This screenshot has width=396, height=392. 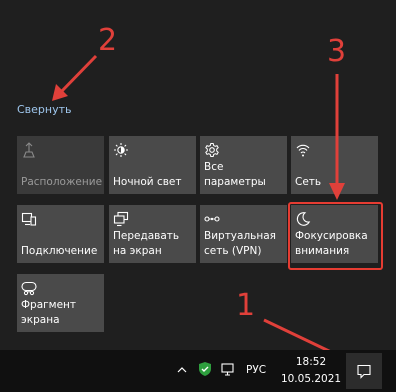 What do you see at coordinates (205, 369) in the screenshot?
I see `defender-shield-icon` at bounding box center [205, 369].